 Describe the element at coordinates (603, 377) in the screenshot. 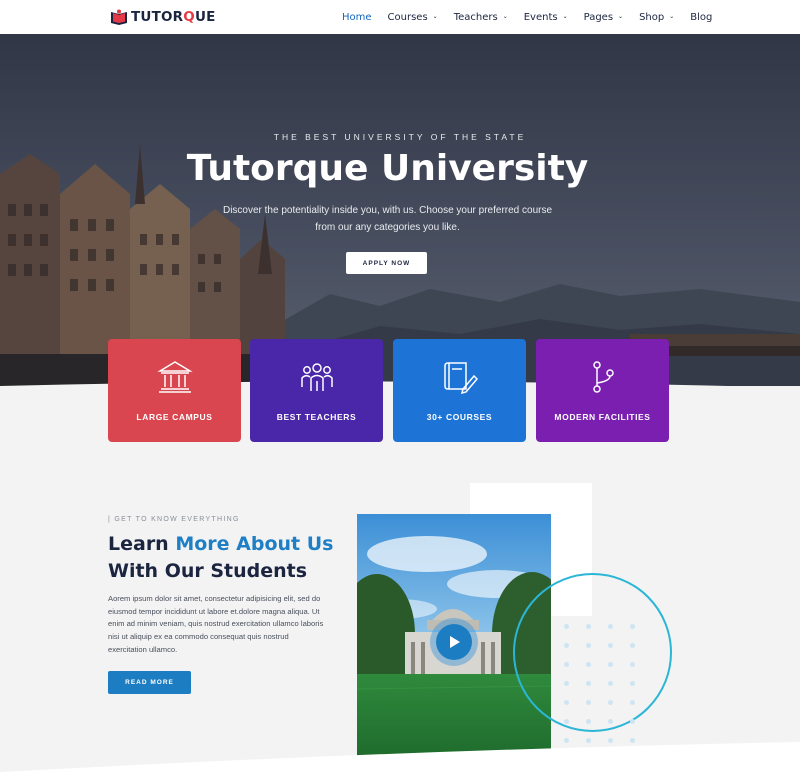

I see `git-branch-icon` at that location.